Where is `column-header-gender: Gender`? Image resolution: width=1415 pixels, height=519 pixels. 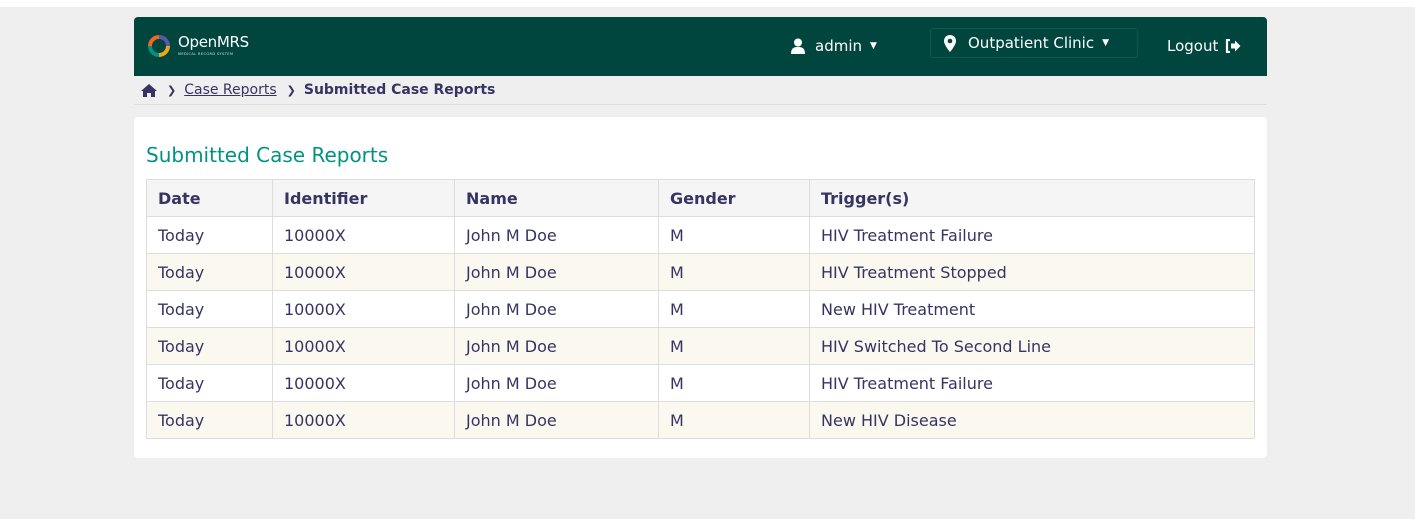
column-header-gender: Gender is located at coordinates (734, 198).